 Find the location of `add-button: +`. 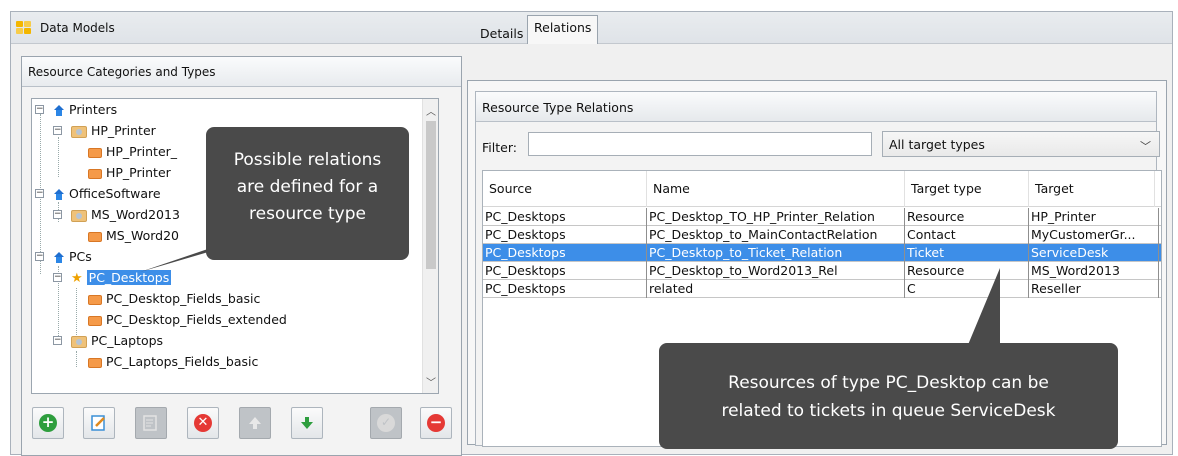

add-button: + is located at coordinates (48, 423).